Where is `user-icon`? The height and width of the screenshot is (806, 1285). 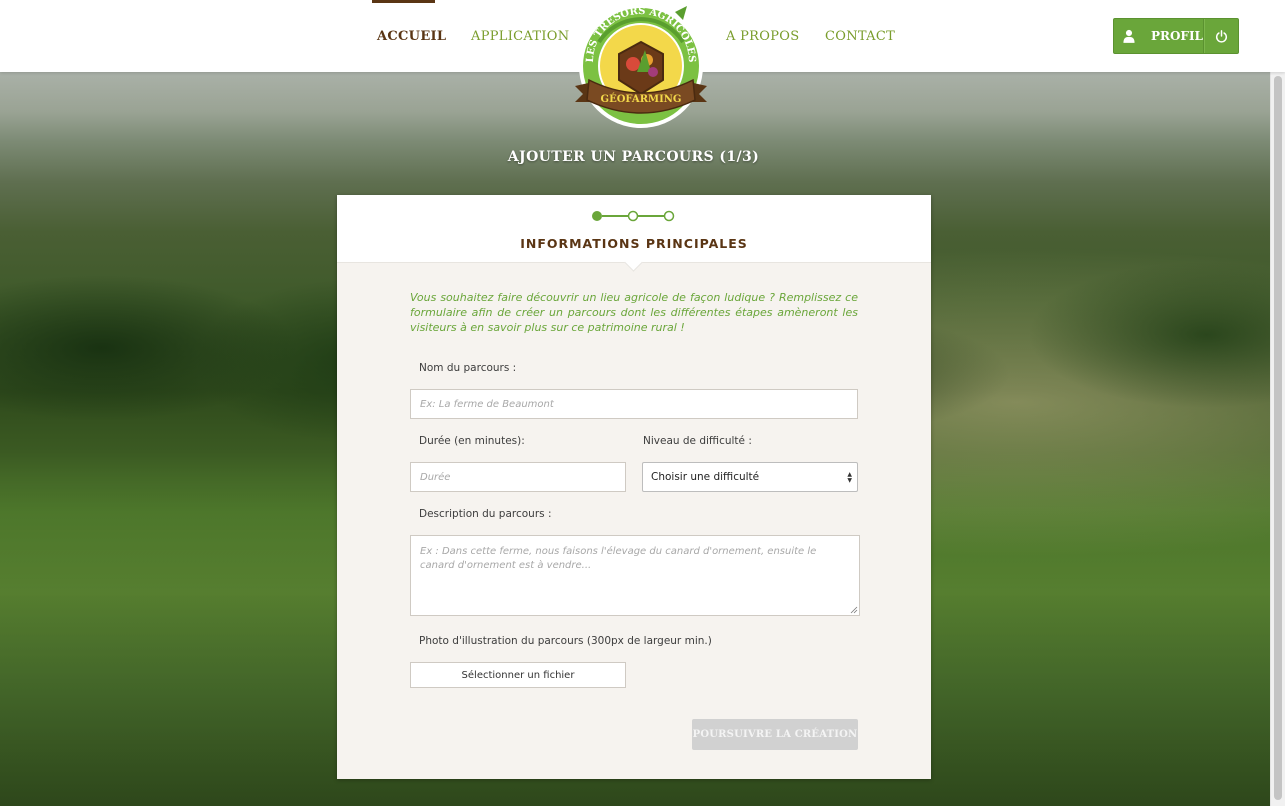
user-icon is located at coordinates (1129, 36).